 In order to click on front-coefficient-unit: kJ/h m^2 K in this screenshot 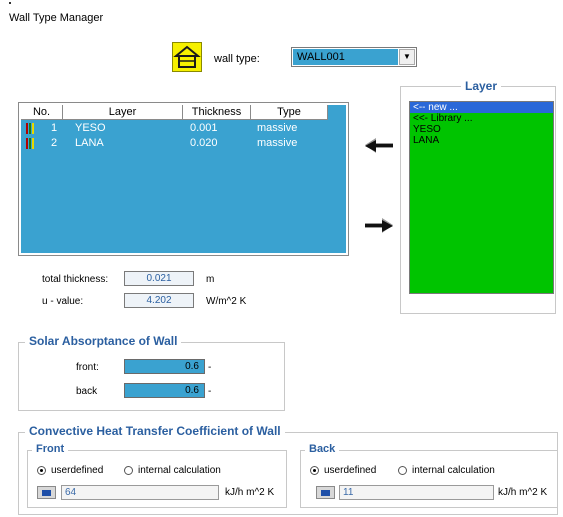, I will do `click(250, 492)`.